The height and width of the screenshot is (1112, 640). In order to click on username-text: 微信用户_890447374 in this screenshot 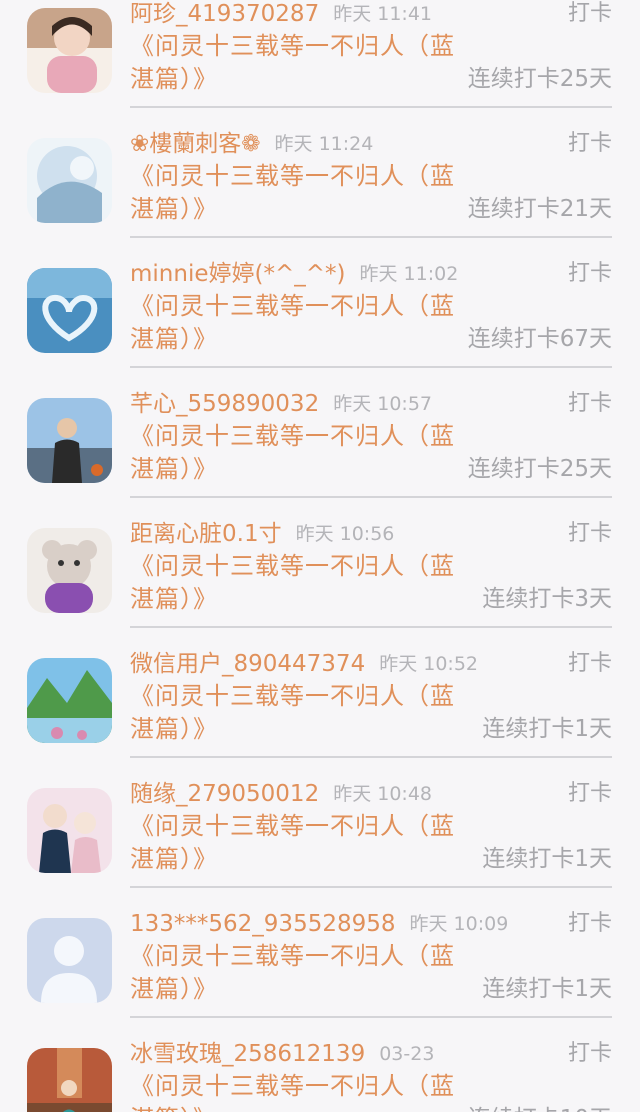, I will do `click(248, 664)`.